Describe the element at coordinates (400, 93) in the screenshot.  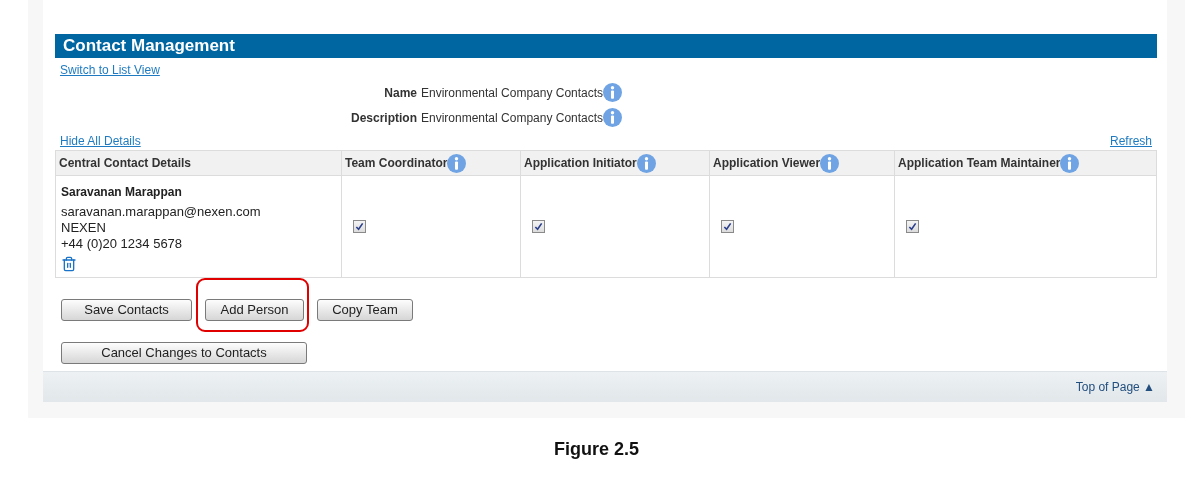
I see `field-label: Name` at that location.